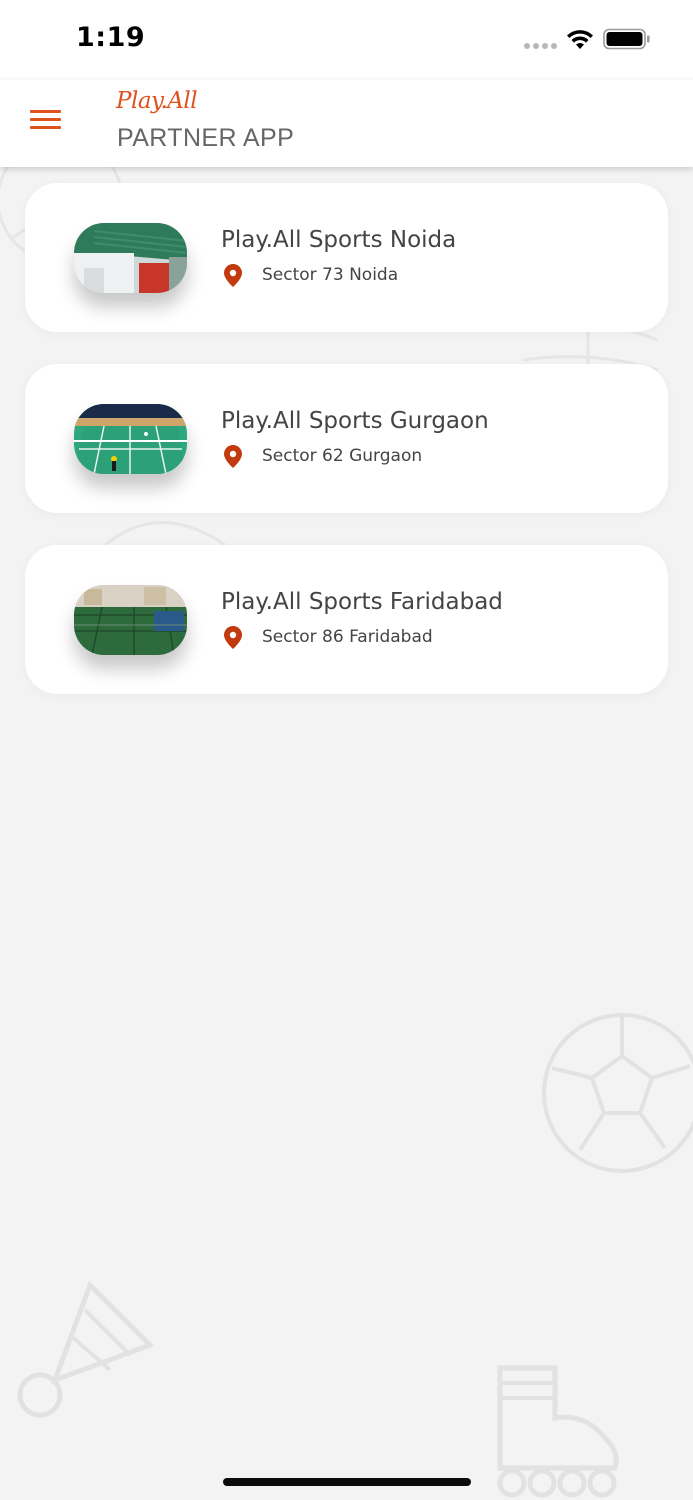 The image size is (693, 1500). What do you see at coordinates (617, 1093) in the screenshot?
I see `football-watermark-icon` at bounding box center [617, 1093].